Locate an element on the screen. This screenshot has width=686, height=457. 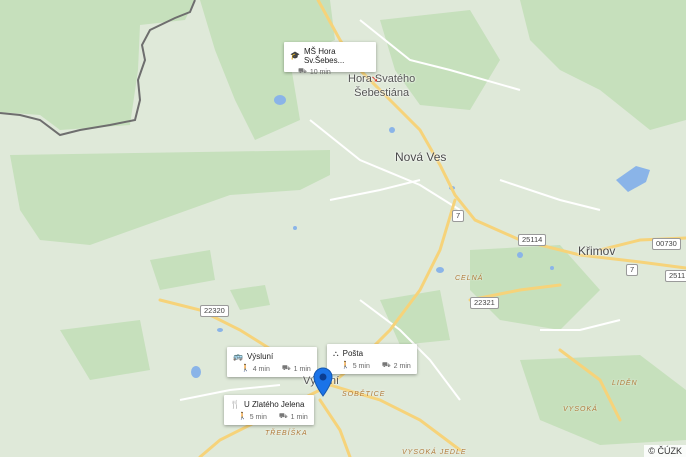
school-icon: 🎓 is located at coordinates (295, 55).